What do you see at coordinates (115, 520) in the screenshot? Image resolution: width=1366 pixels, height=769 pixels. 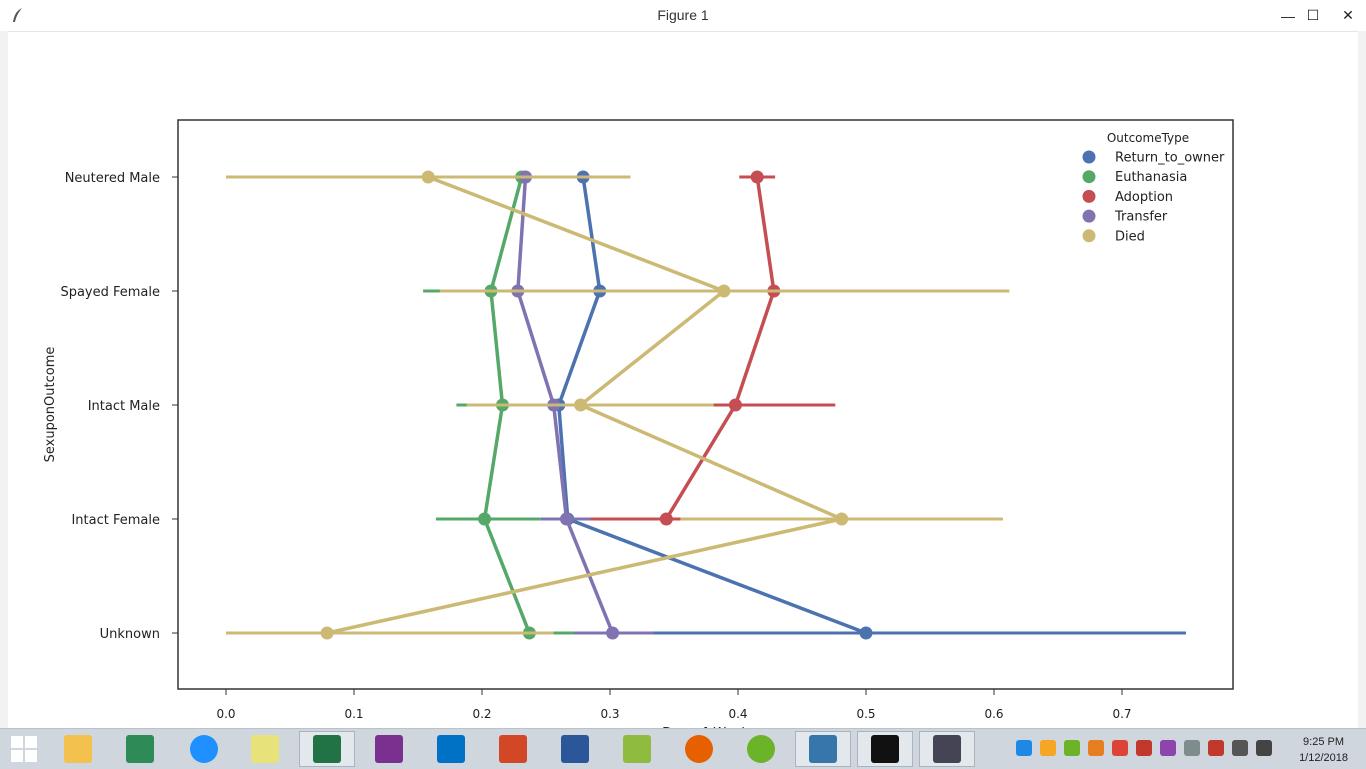 I see `y-tick-label: Intact Female` at bounding box center [115, 520].